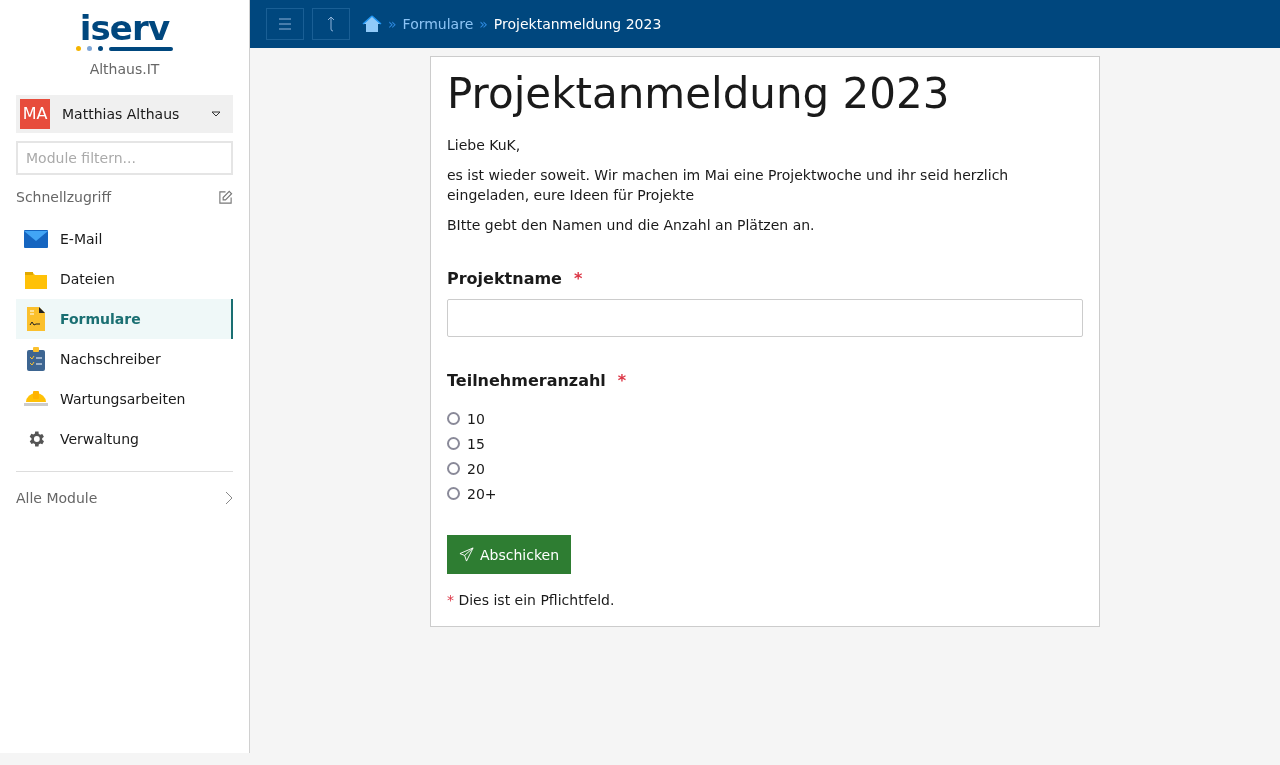 This screenshot has width=1280, height=765. What do you see at coordinates (699, 94) in the screenshot?
I see `form-title: Projektanmeldung 2023` at bounding box center [699, 94].